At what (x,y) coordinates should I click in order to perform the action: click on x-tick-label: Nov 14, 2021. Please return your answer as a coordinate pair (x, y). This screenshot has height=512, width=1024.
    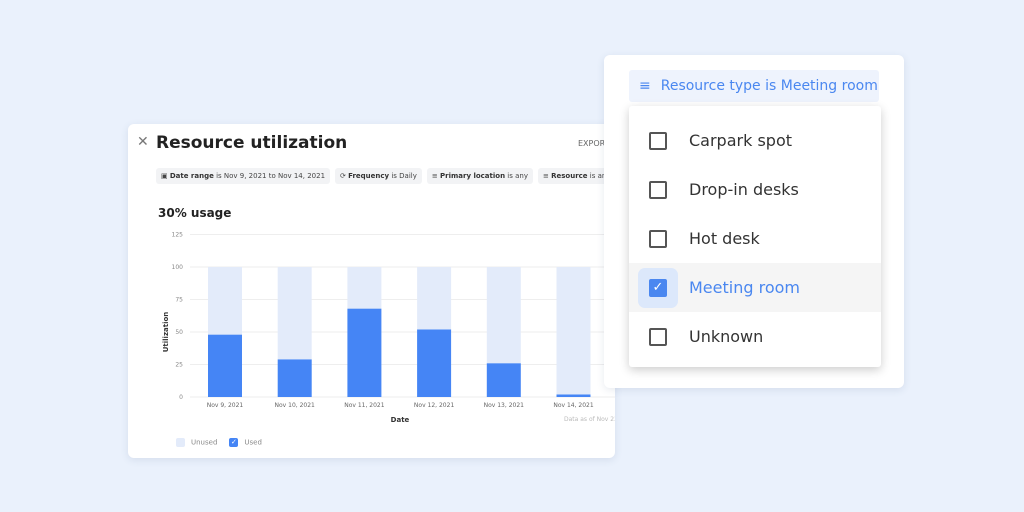
    Looking at the image, I should click on (573, 405).